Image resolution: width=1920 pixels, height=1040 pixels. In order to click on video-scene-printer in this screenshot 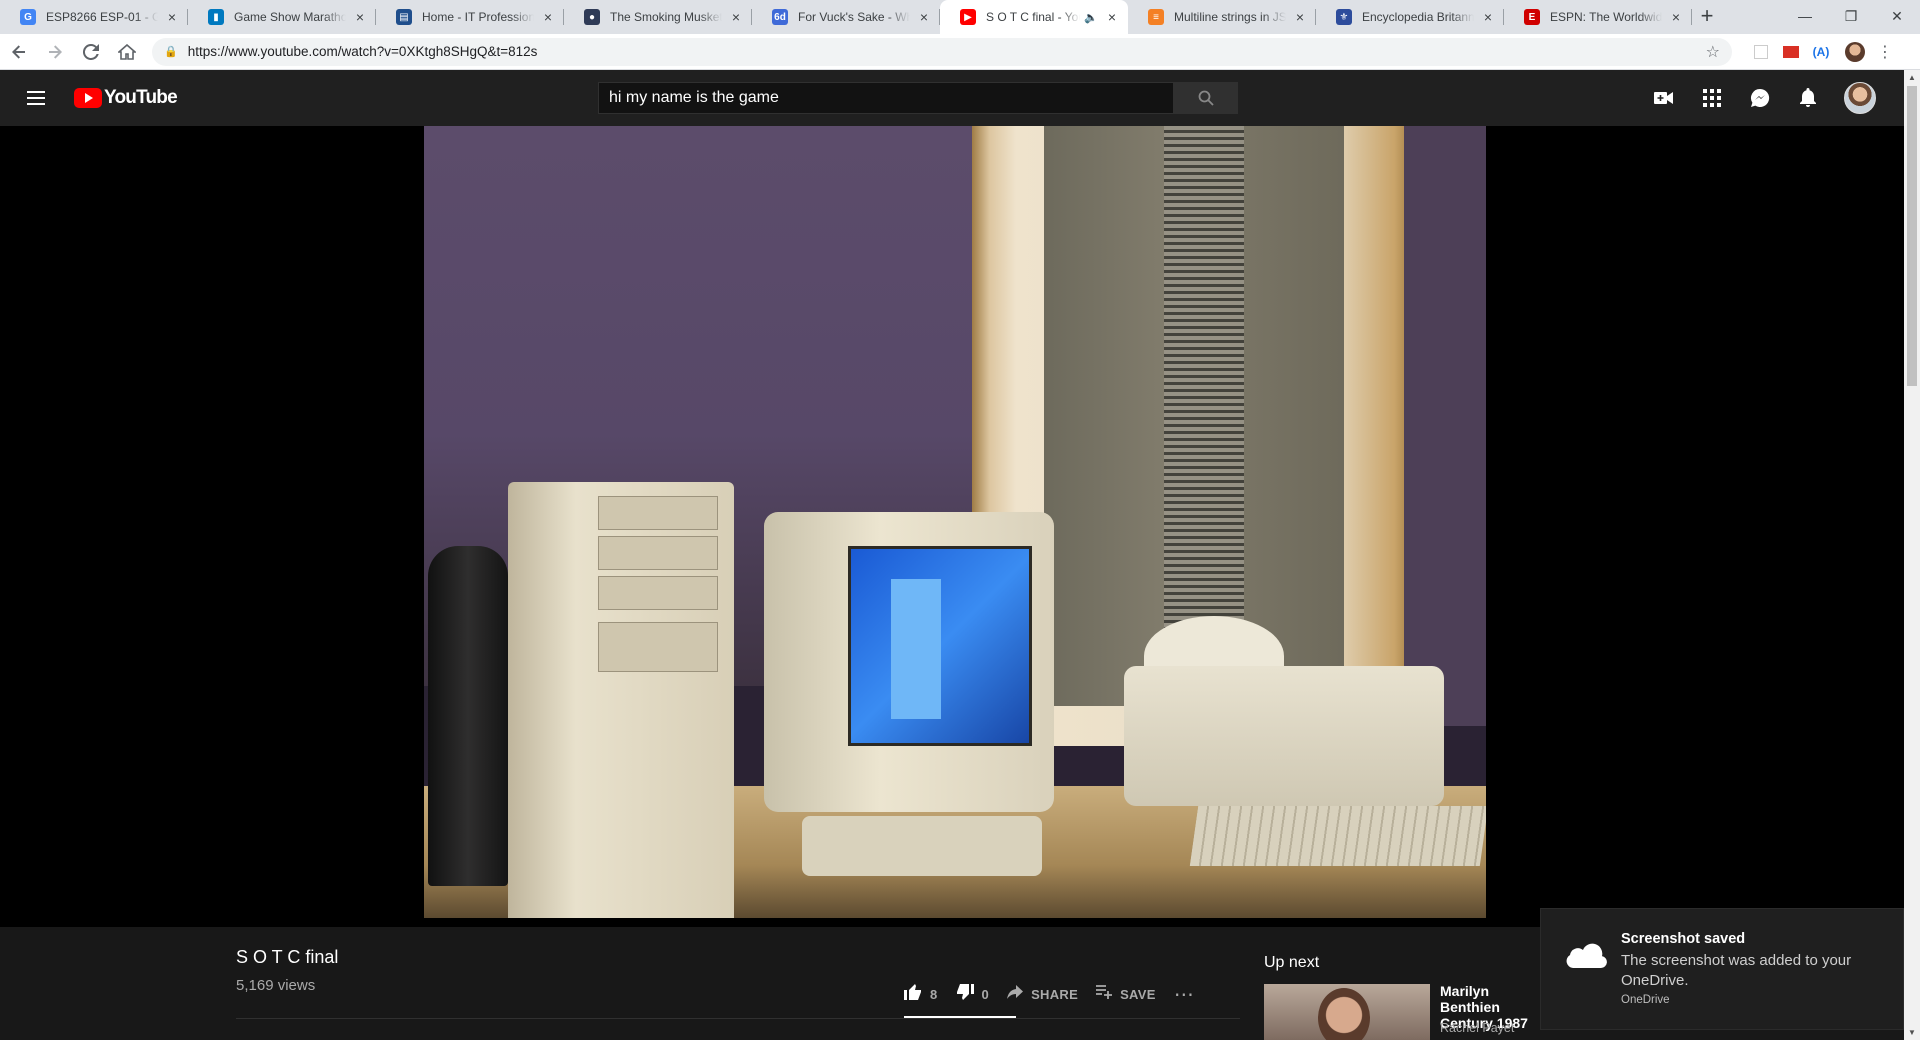, I will do `click(1284, 736)`.